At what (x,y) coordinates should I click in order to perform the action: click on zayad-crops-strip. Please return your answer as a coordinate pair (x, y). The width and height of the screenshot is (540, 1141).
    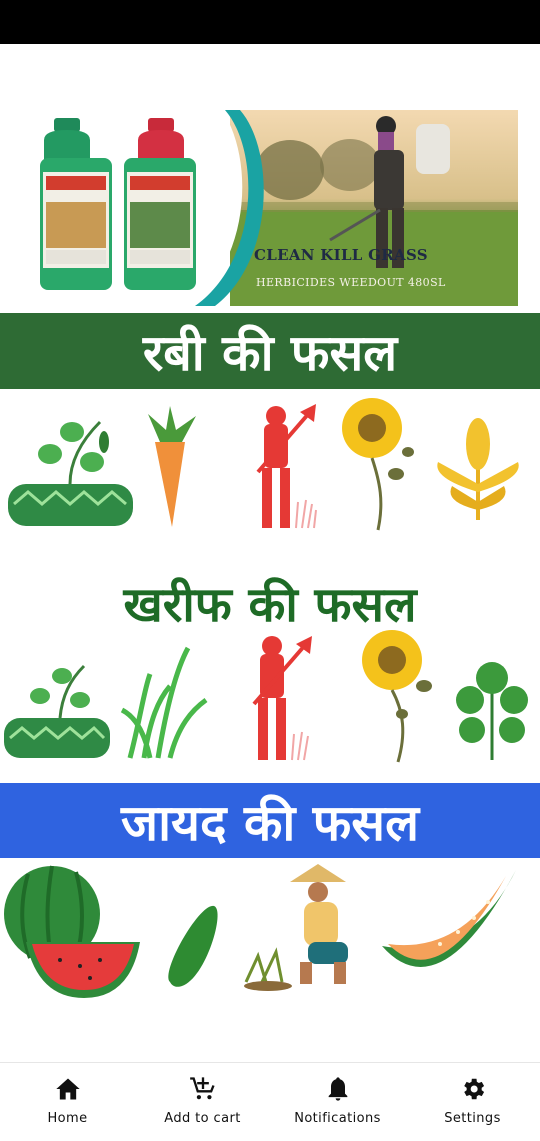
    Looking at the image, I should click on (270, 932).